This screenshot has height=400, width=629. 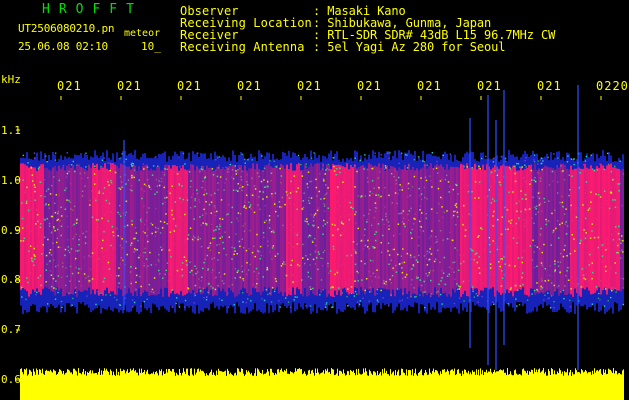 What do you see at coordinates (11, 379) in the screenshot?
I see `y-tick-label: 0.6` at bounding box center [11, 379].